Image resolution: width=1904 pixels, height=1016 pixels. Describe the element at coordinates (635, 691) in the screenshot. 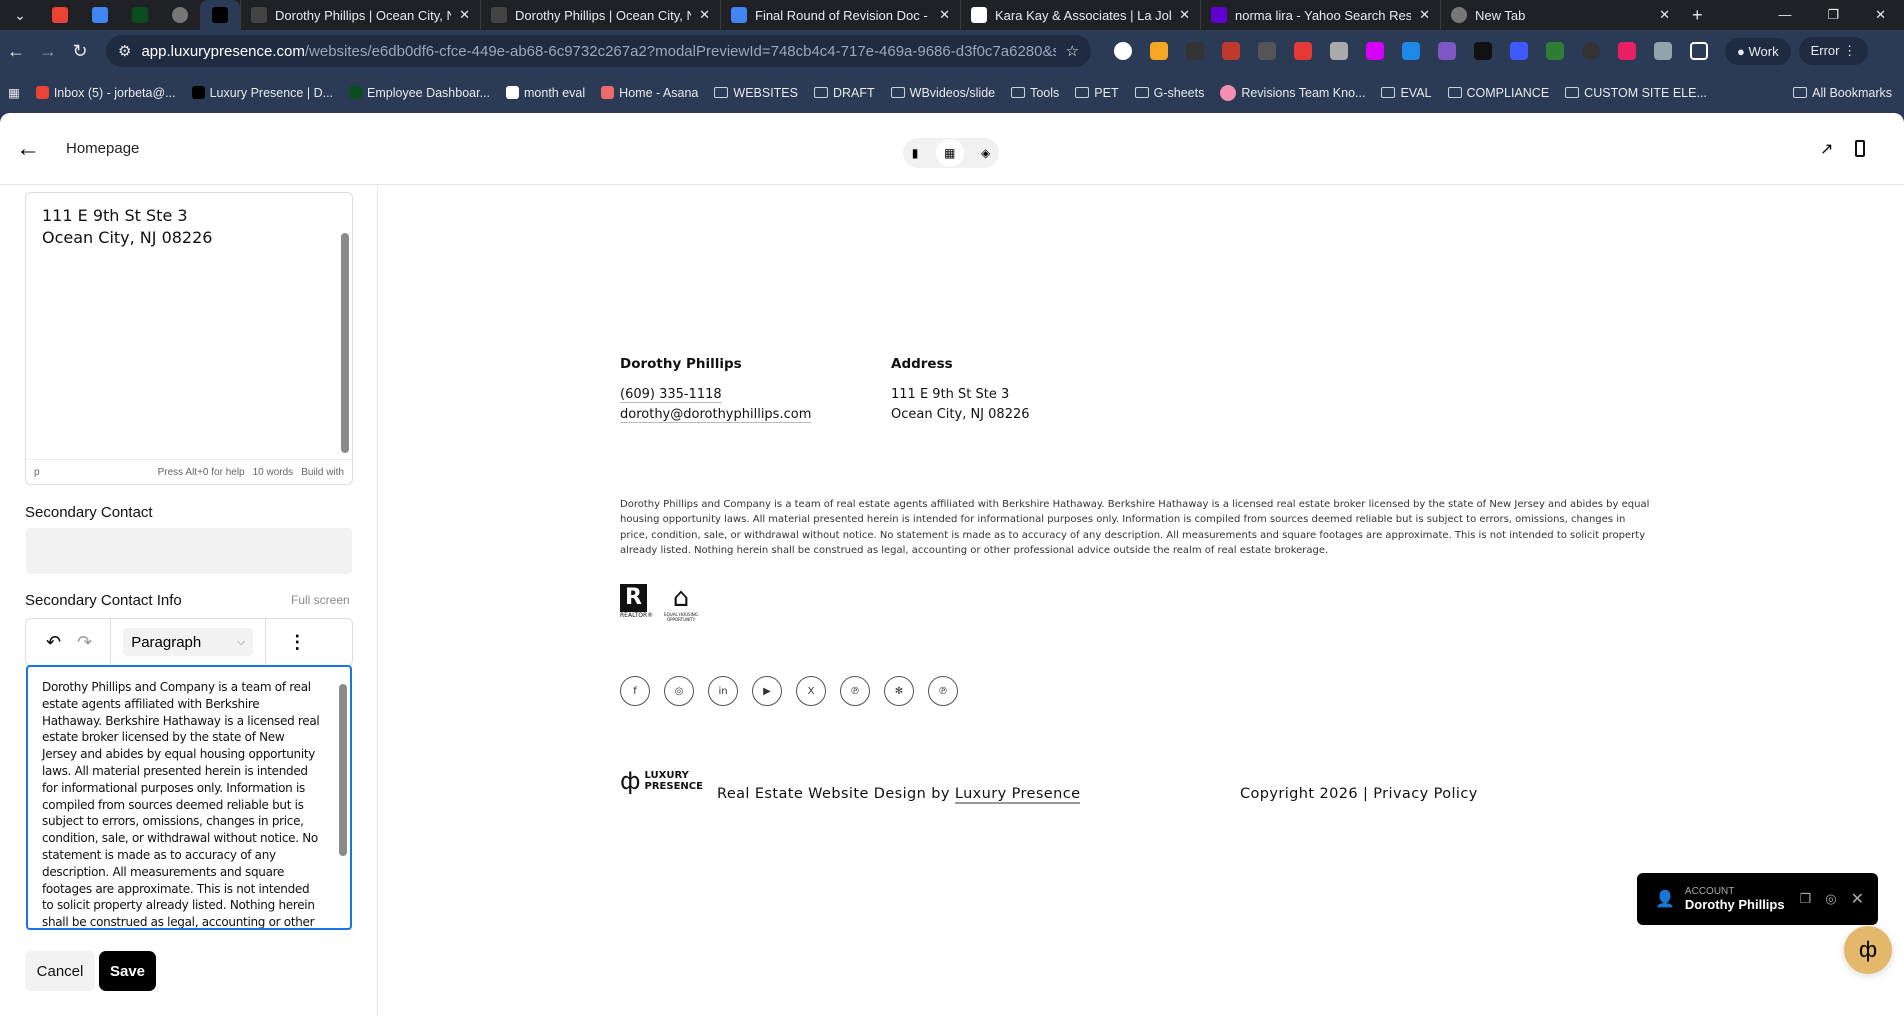

I see `facebook-icon: f` at that location.